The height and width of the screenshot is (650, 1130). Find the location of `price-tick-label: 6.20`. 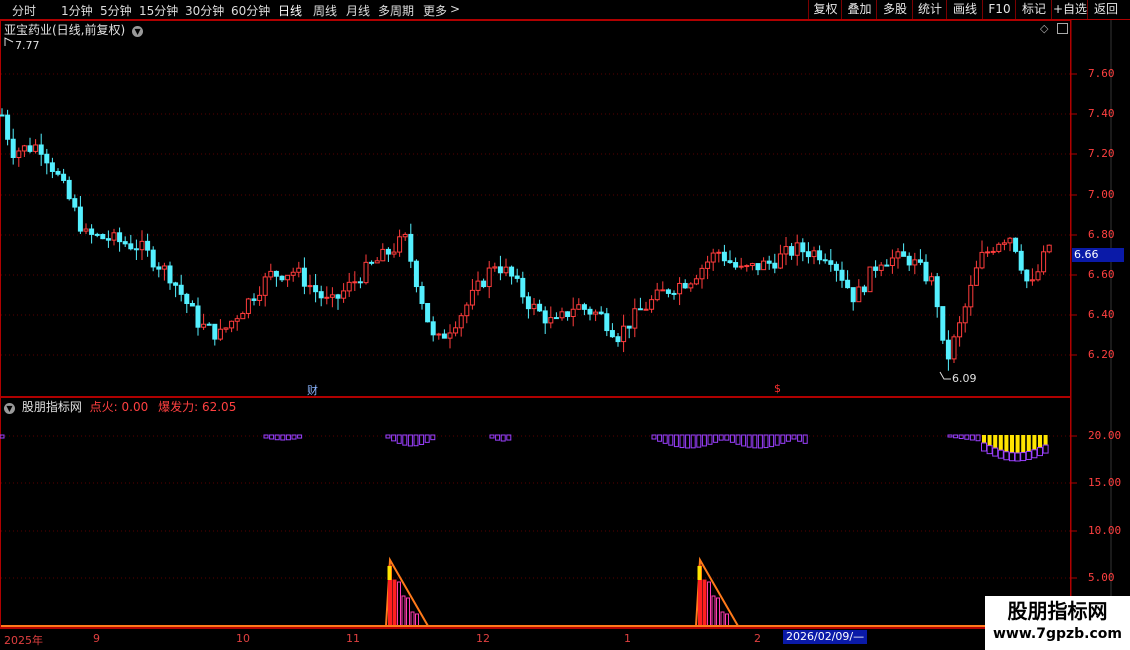

price-tick-label: 6.20 is located at coordinates (1101, 354).